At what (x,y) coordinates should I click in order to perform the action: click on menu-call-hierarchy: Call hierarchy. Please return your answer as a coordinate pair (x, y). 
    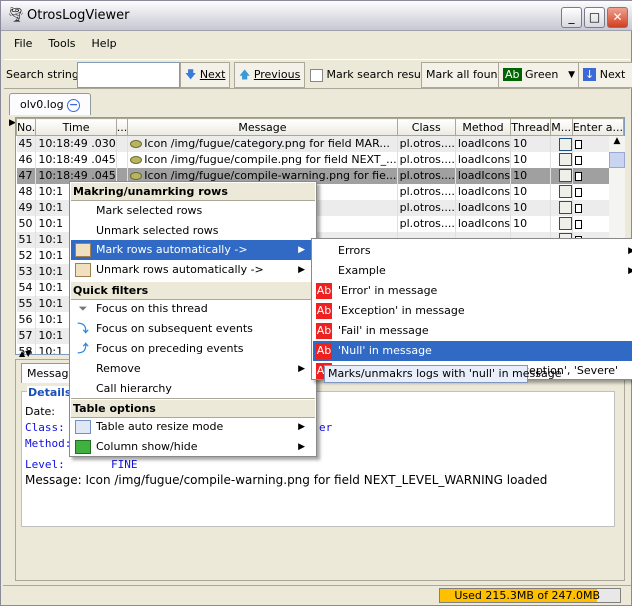
    Looking at the image, I should click on (193, 389).